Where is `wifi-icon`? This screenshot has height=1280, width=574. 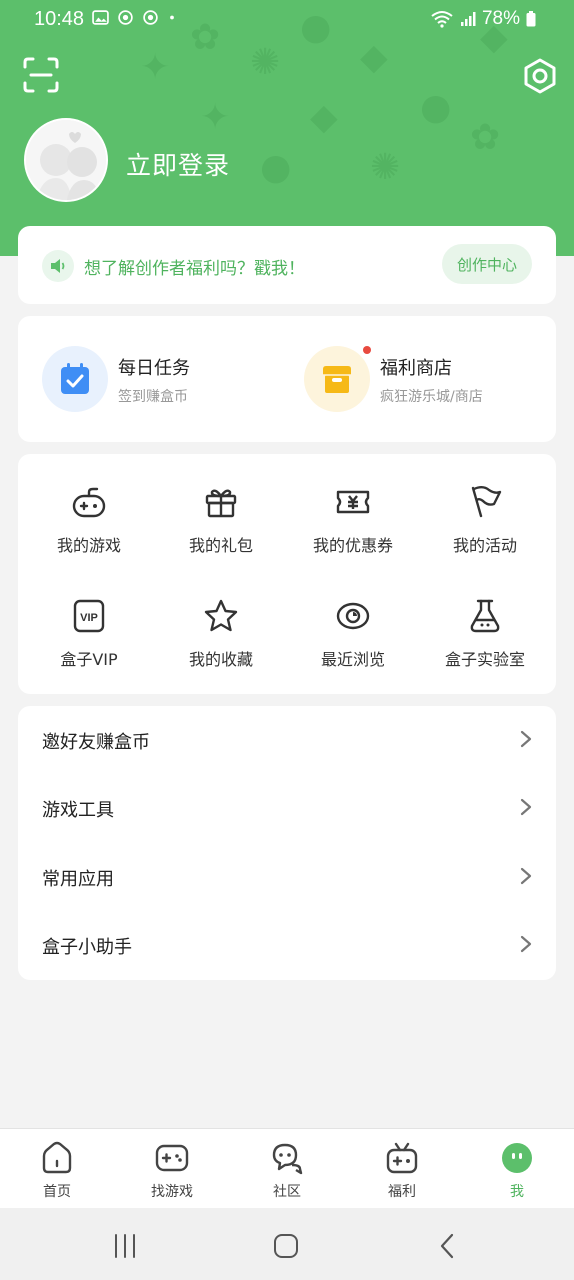
wifi-icon is located at coordinates (442, 19).